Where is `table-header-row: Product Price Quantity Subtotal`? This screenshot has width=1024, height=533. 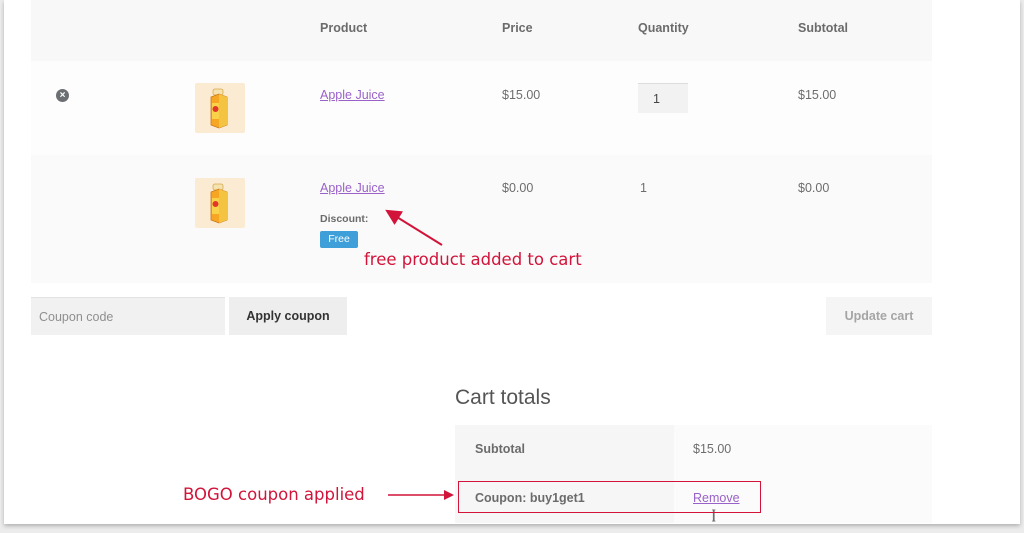 table-header-row: Product Price Quantity Subtotal is located at coordinates (481, 30).